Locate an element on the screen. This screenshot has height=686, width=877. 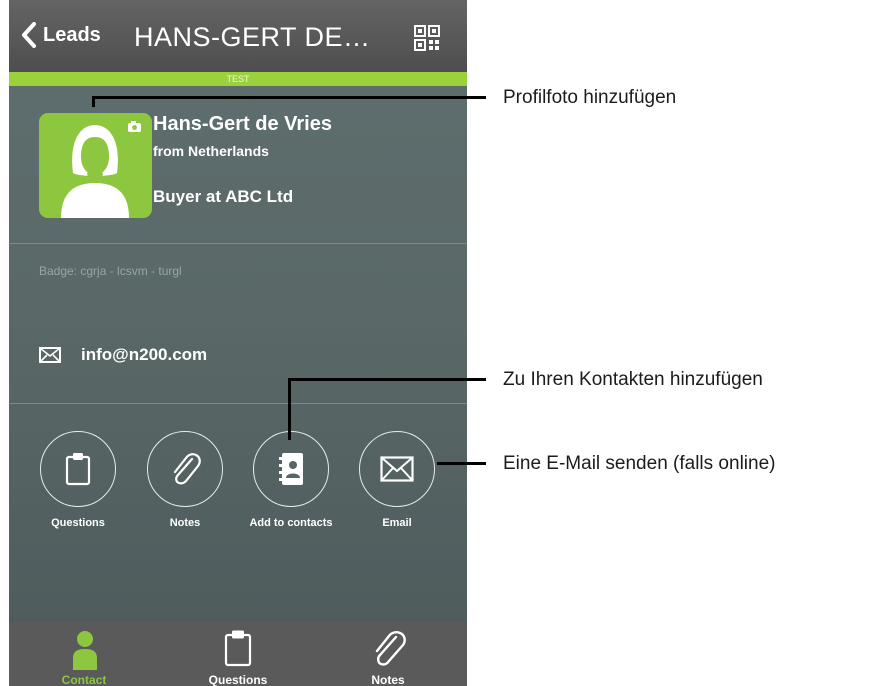
email-row: info@n200.com is located at coordinates (123, 355).